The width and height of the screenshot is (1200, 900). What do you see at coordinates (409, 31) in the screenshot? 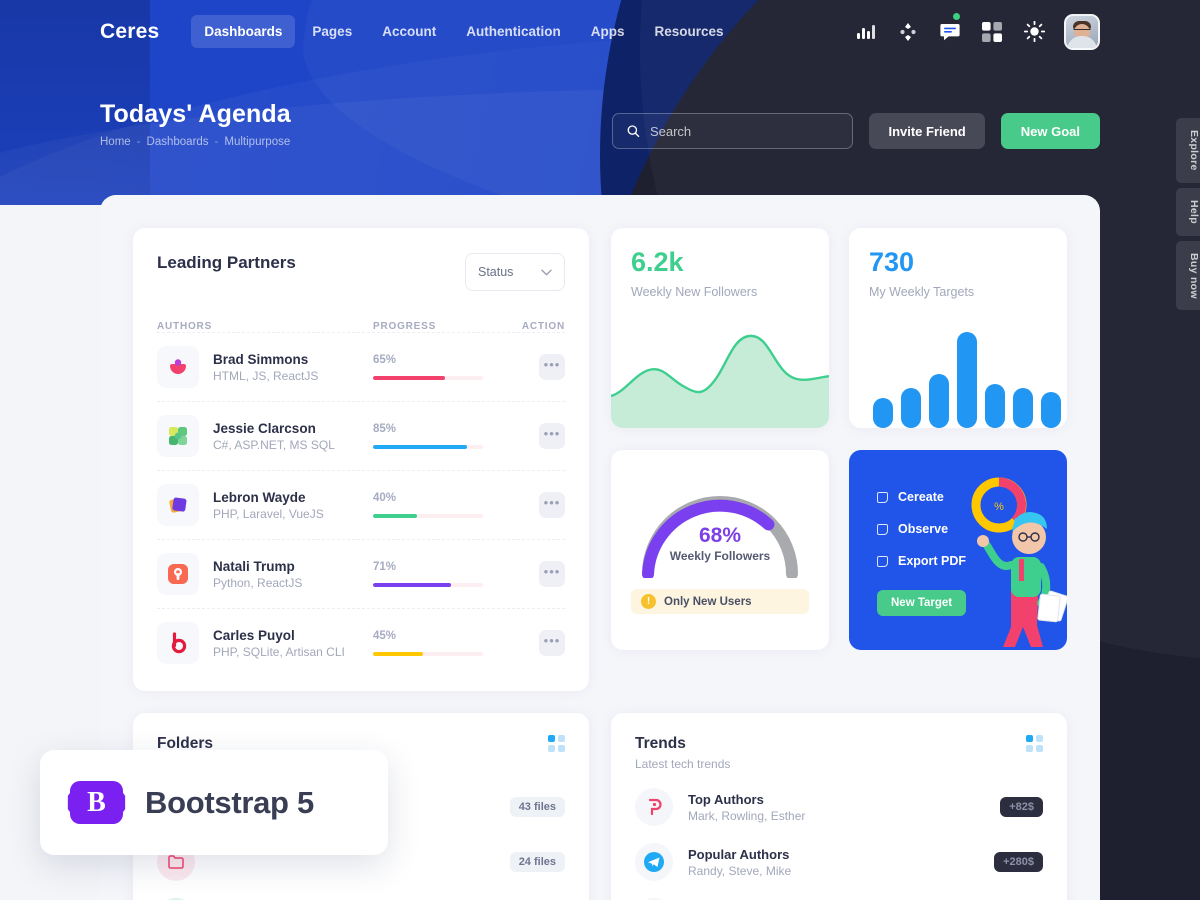
I see `nav-item-account: Account` at bounding box center [409, 31].